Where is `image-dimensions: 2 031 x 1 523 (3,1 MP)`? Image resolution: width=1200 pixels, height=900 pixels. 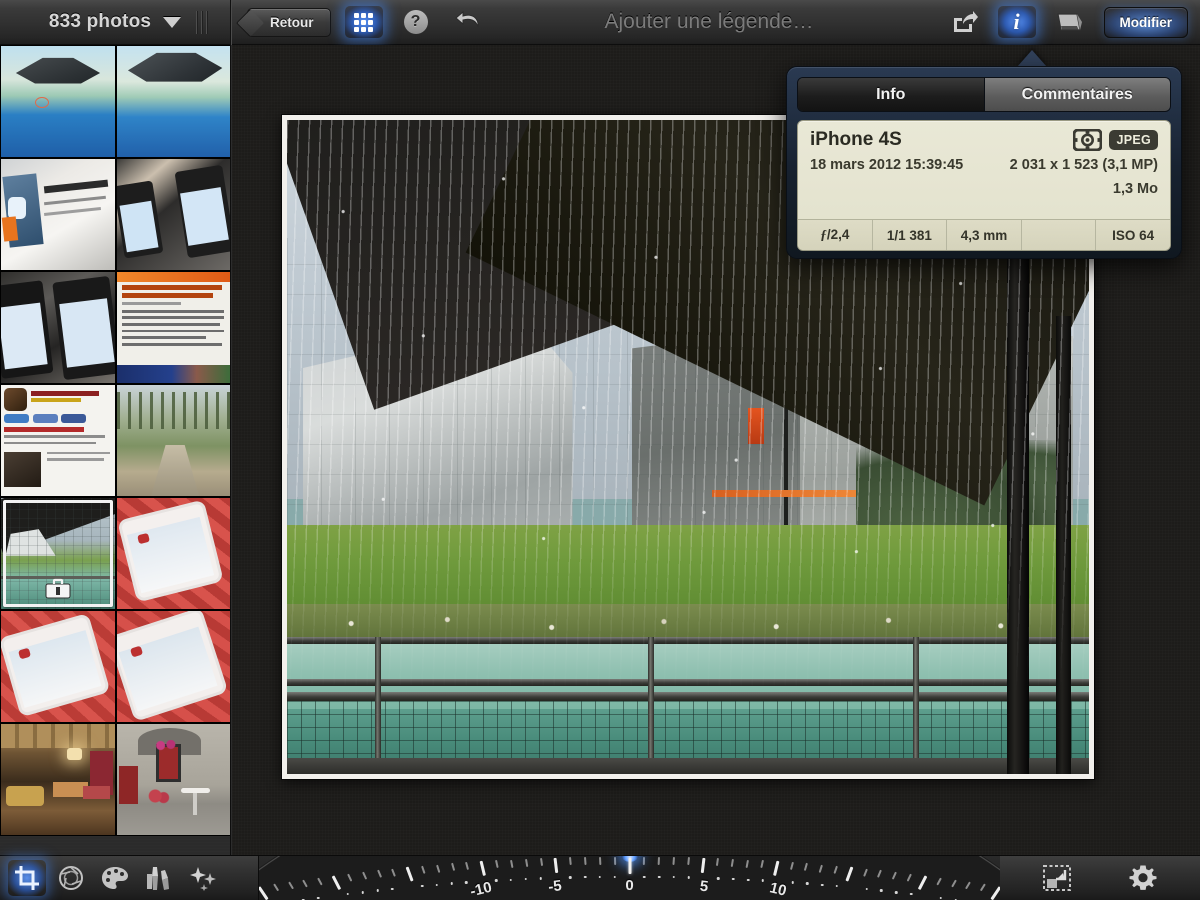 image-dimensions: 2 031 x 1 523 (3,1 MP) is located at coordinates (1083, 165).